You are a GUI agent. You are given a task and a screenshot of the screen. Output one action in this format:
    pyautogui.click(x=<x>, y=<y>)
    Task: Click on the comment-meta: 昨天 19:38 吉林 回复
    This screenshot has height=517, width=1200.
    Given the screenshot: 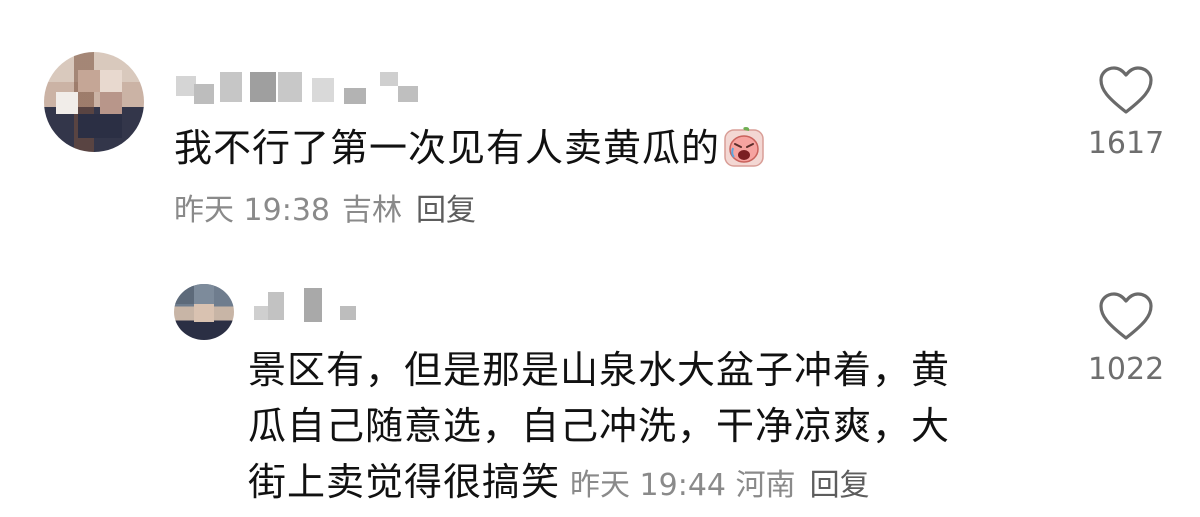 What is the action you would take?
    pyautogui.click(x=325, y=211)
    